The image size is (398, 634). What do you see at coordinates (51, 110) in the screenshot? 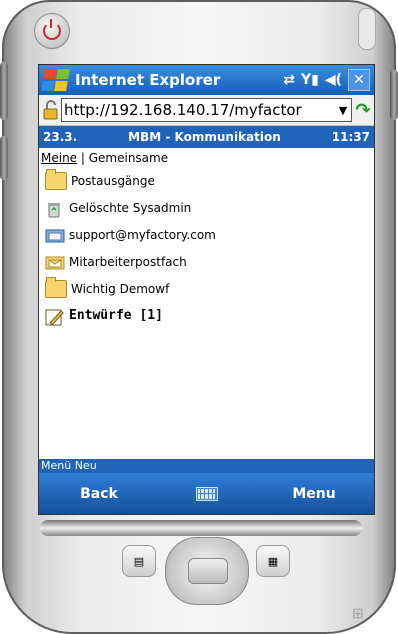
I see `lock-icon` at bounding box center [51, 110].